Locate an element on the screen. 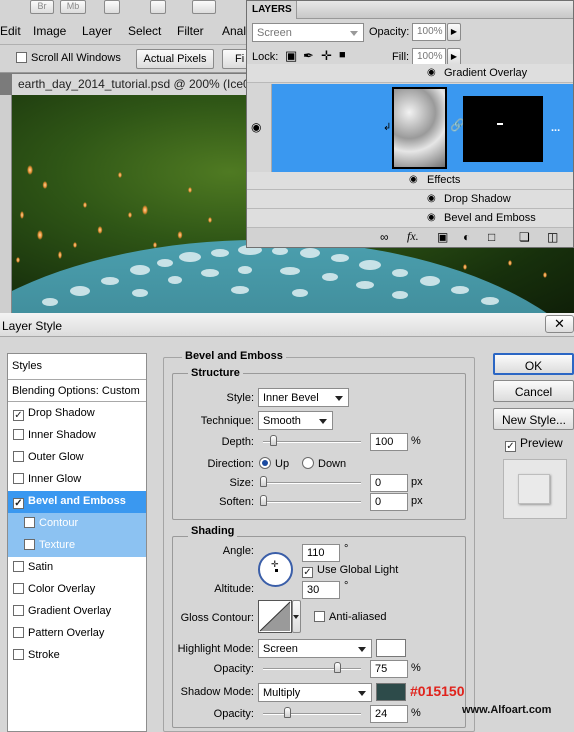 This screenshot has width=574, height=732. scroll-all-checkbox is located at coordinates (21, 57).